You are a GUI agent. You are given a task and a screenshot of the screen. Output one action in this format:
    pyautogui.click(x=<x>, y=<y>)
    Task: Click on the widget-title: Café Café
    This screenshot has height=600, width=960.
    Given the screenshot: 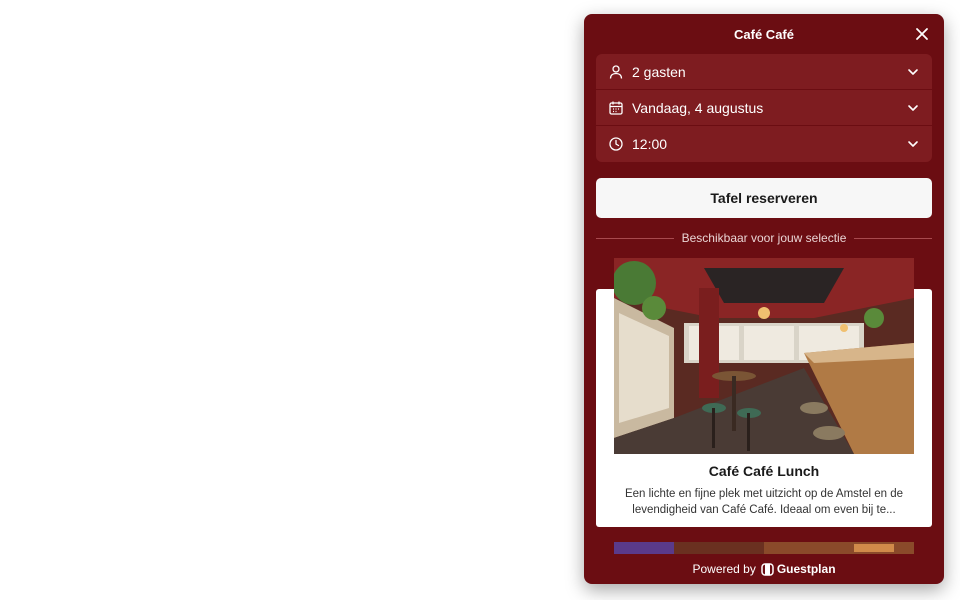 What is the action you would take?
    pyautogui.click(x=764, y=34)
    